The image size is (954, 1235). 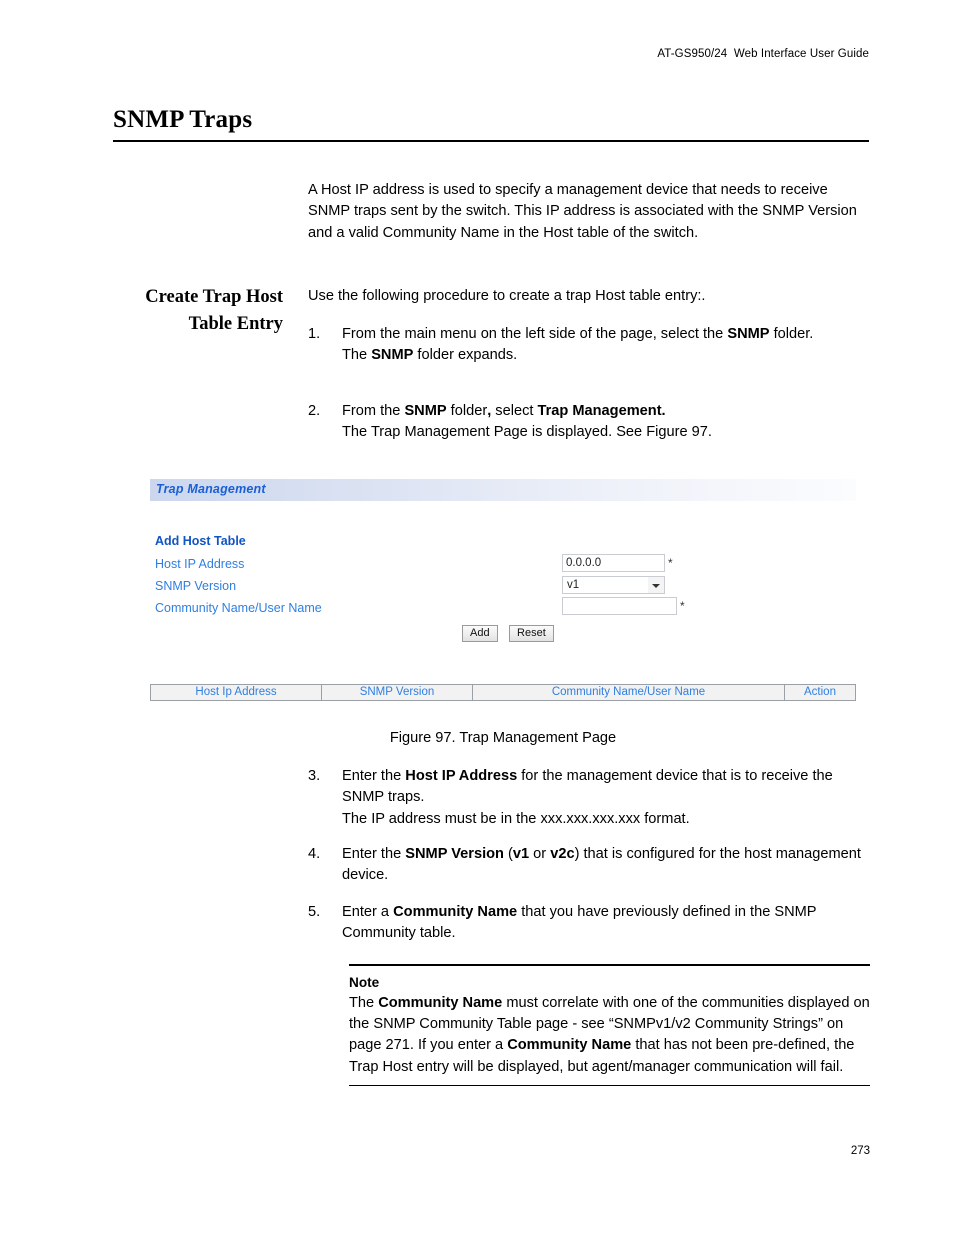 What do you see at coordinates (238, 608) in the screenshot?
I see `community-name-label: Community Name/User Name` at bounding box center [238, 608].